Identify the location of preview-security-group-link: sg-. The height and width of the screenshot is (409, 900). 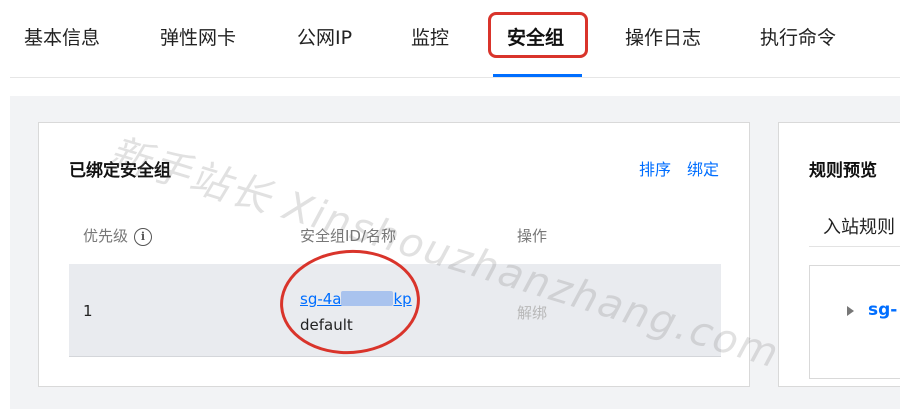
(882, 310).